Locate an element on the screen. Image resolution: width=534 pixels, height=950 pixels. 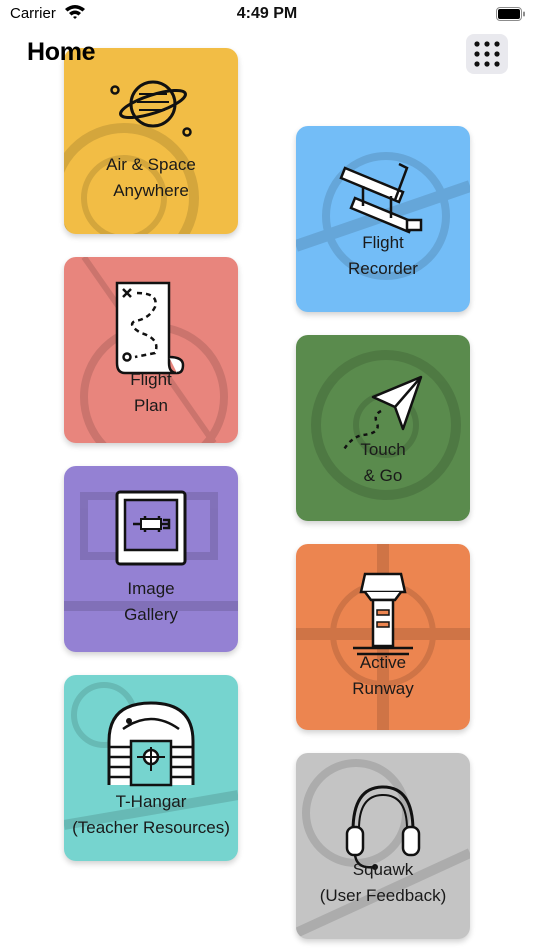
tile-label: Flight Recorder is located at coordinates (383, 255).